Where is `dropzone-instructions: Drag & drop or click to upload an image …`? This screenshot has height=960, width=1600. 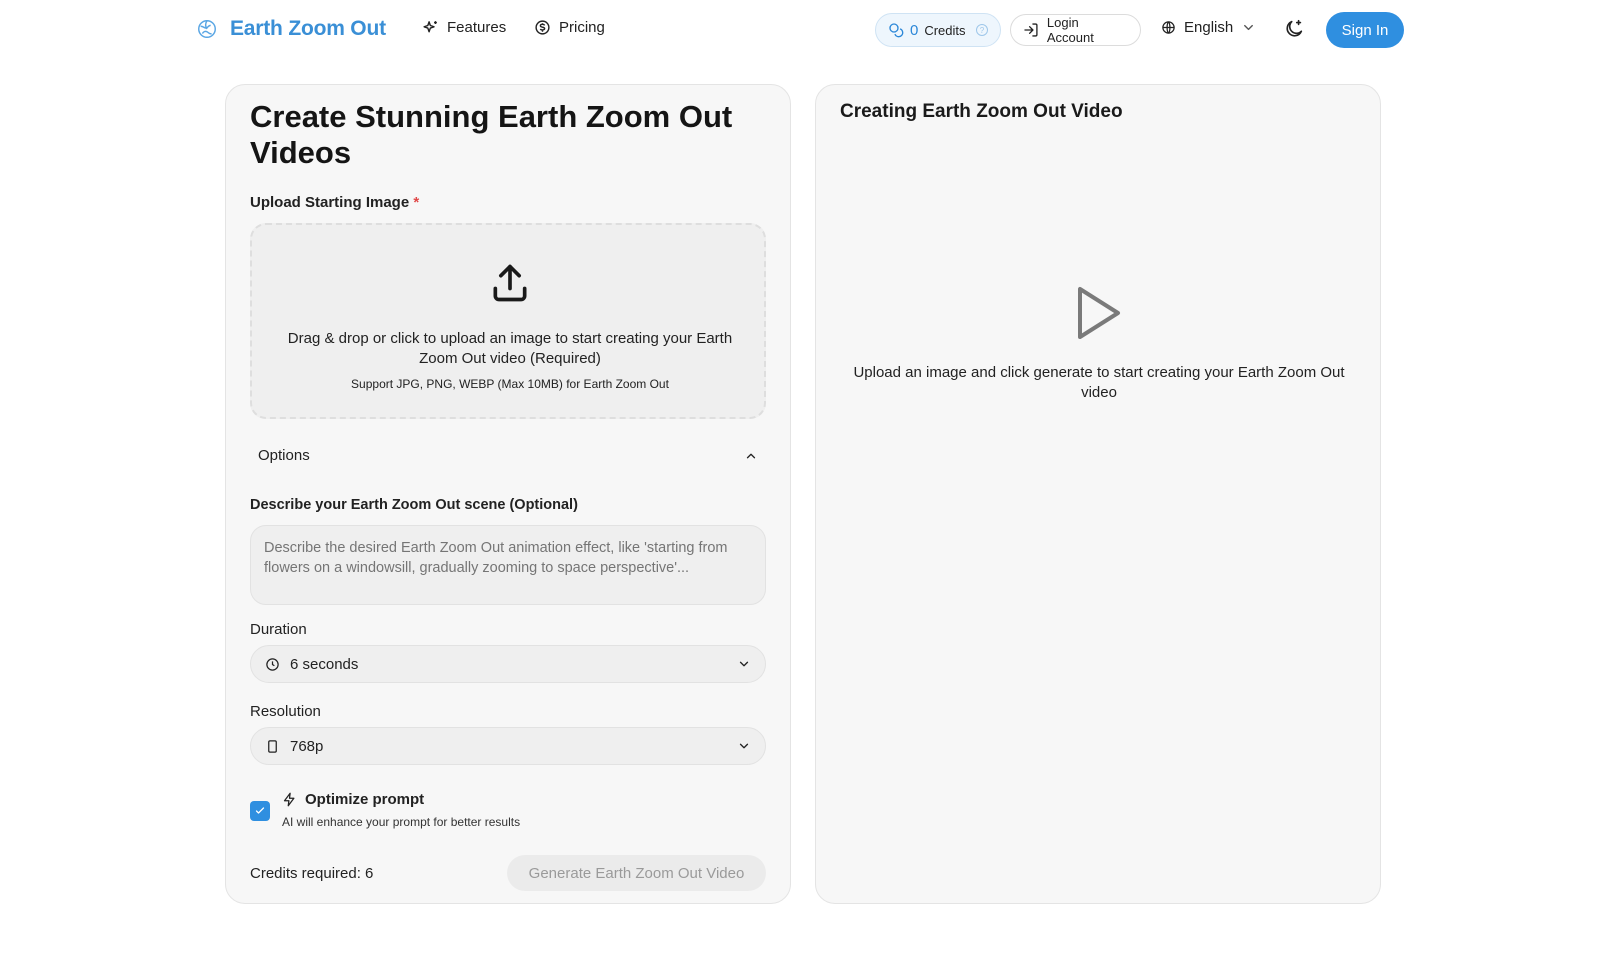
dropzone-instructions: Drag & drop or click to upload an image … is located at coordinates (510, 348).